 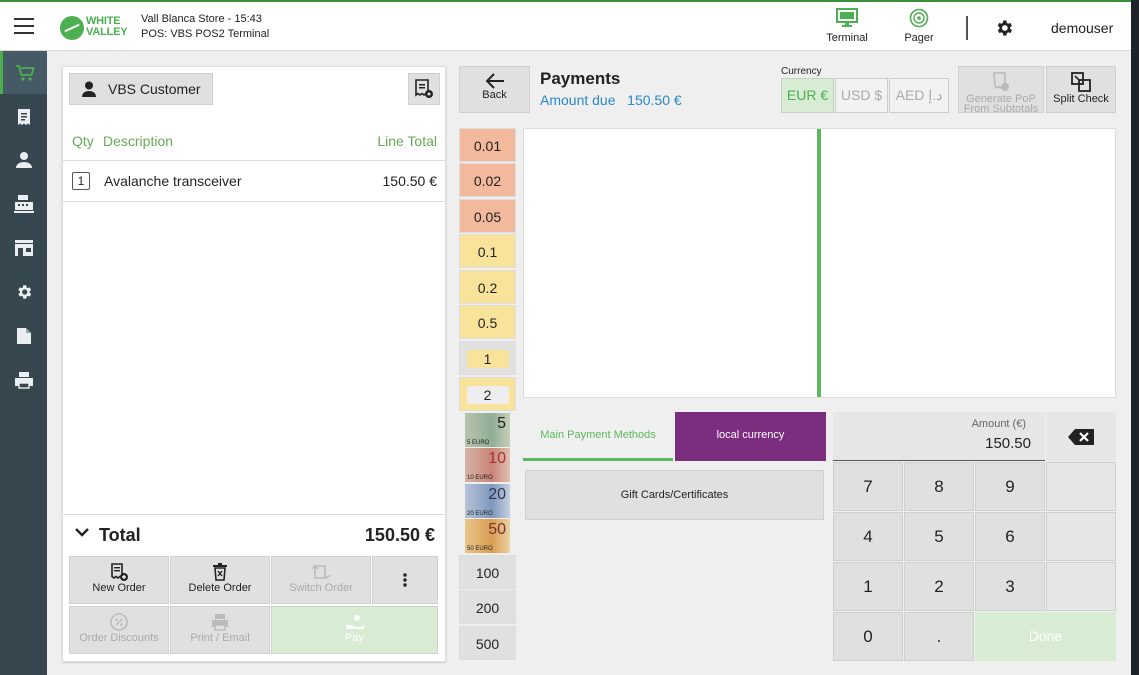 What do you see at coordinates (868, 536) in the screenshot?
I see `key-4: 4` at bounding box center [868, 536].